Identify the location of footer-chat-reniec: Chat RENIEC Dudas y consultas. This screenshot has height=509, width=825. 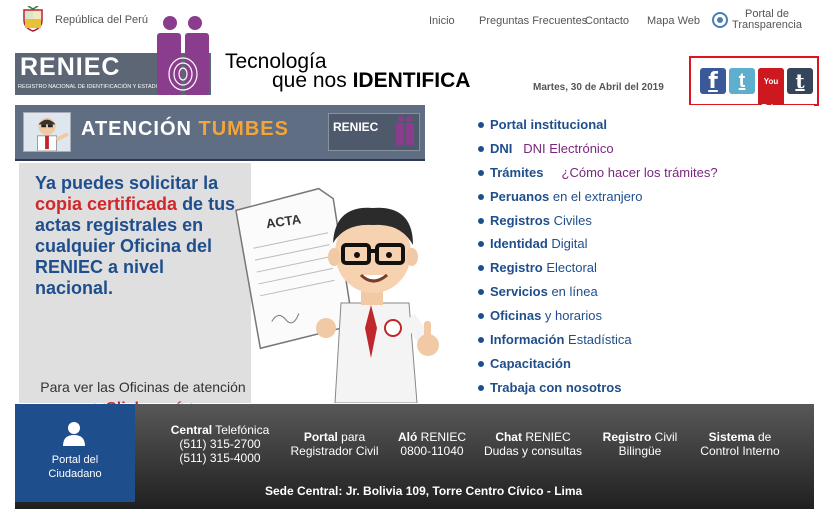
(533, 444).